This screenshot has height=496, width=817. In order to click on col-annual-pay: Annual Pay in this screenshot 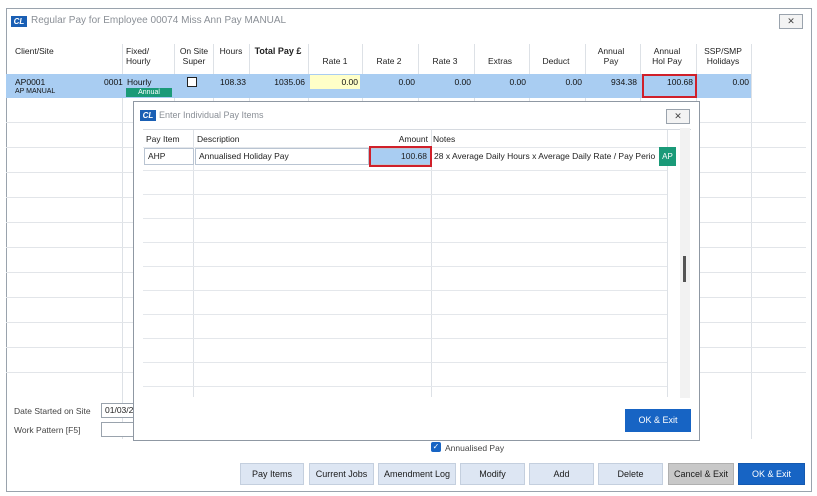, I will do `click(611, 56)`.